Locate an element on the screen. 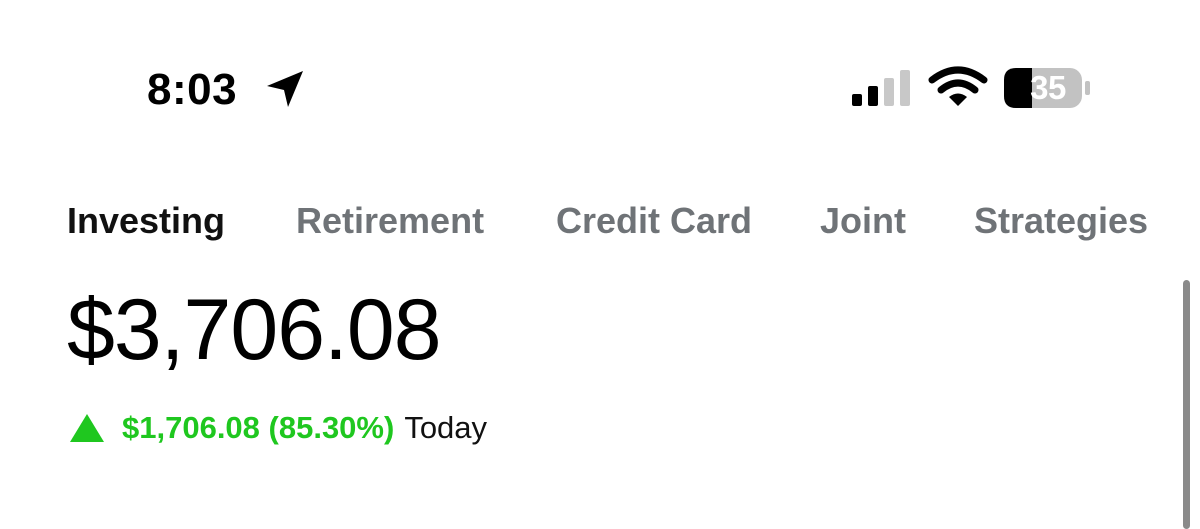  change-amount: $1,706.08 (85.30%) is located at coordinates (258, 427).